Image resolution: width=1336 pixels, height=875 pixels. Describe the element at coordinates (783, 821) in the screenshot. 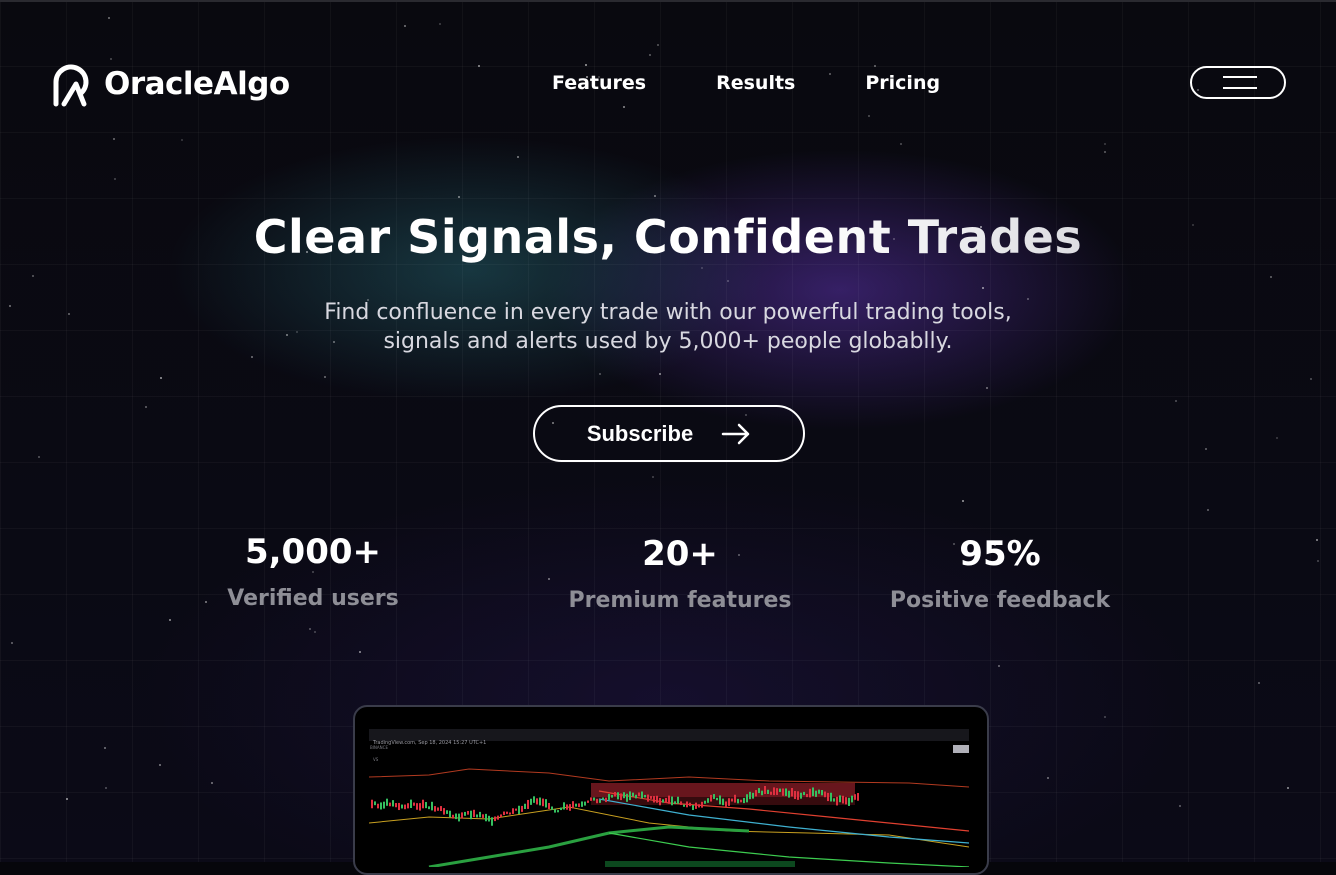

I see `trend-line` at that location.